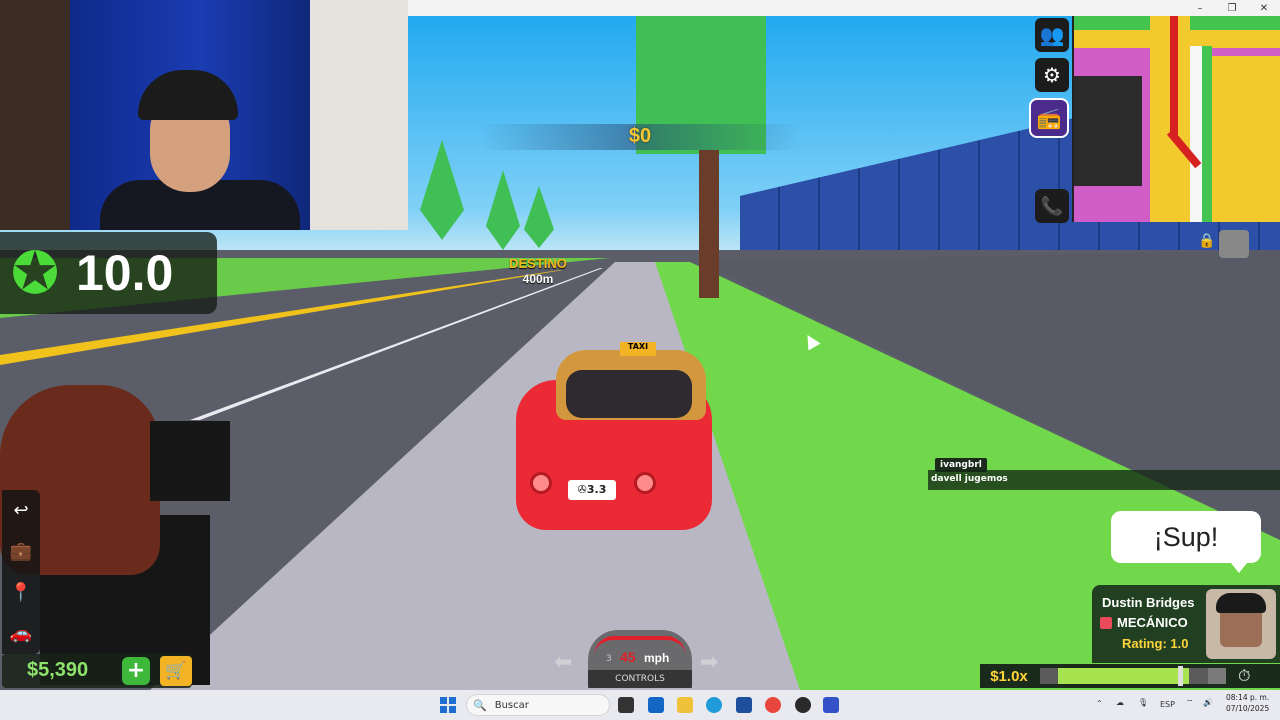 The width and height of the screenshot is (1280, 720). Describe the element at coordinates (1234, 244) in the screenshot. I see `player-avatar-thumbnail` at that location.